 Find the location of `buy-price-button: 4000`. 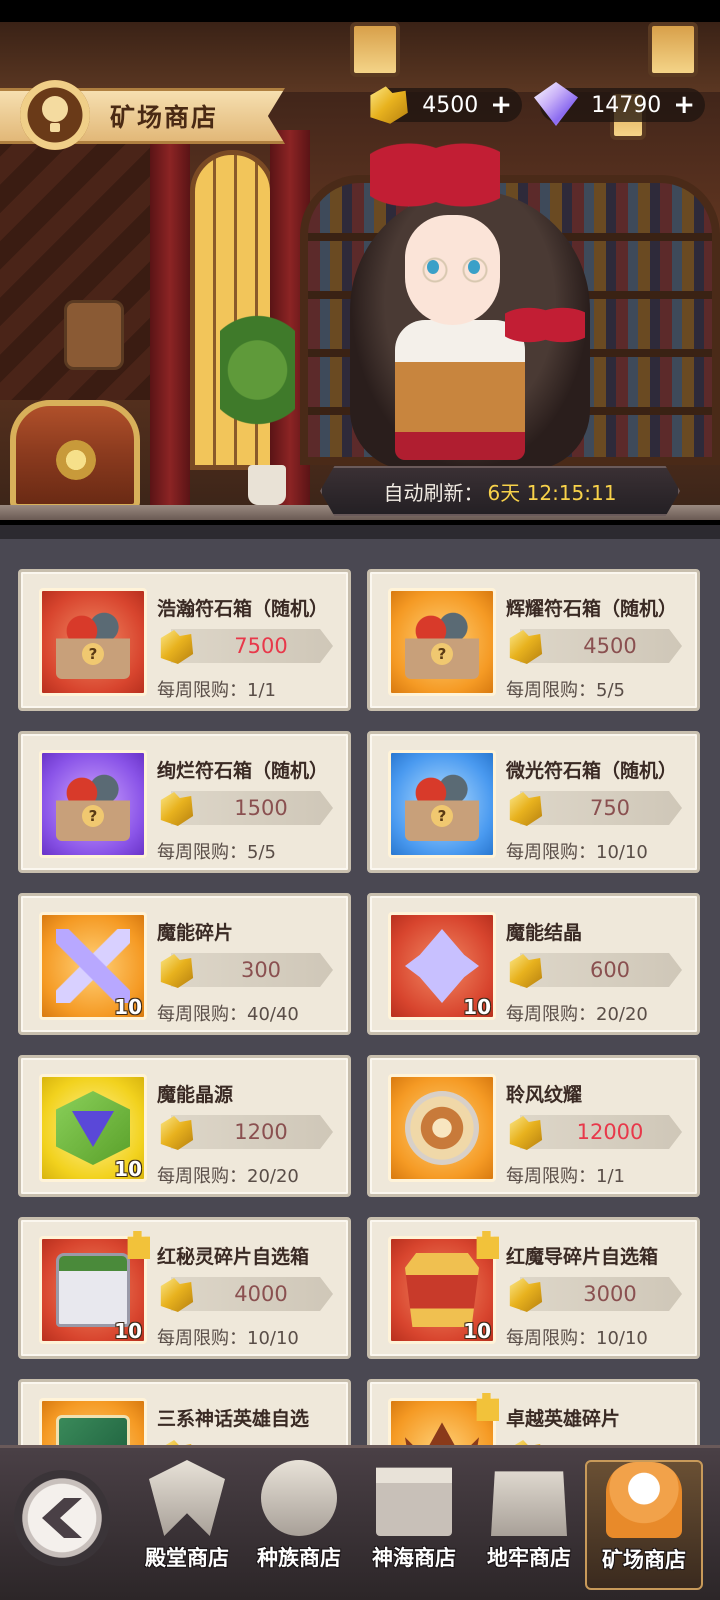

buy-price-button: 4000 is located at coordinates (252, 1294).